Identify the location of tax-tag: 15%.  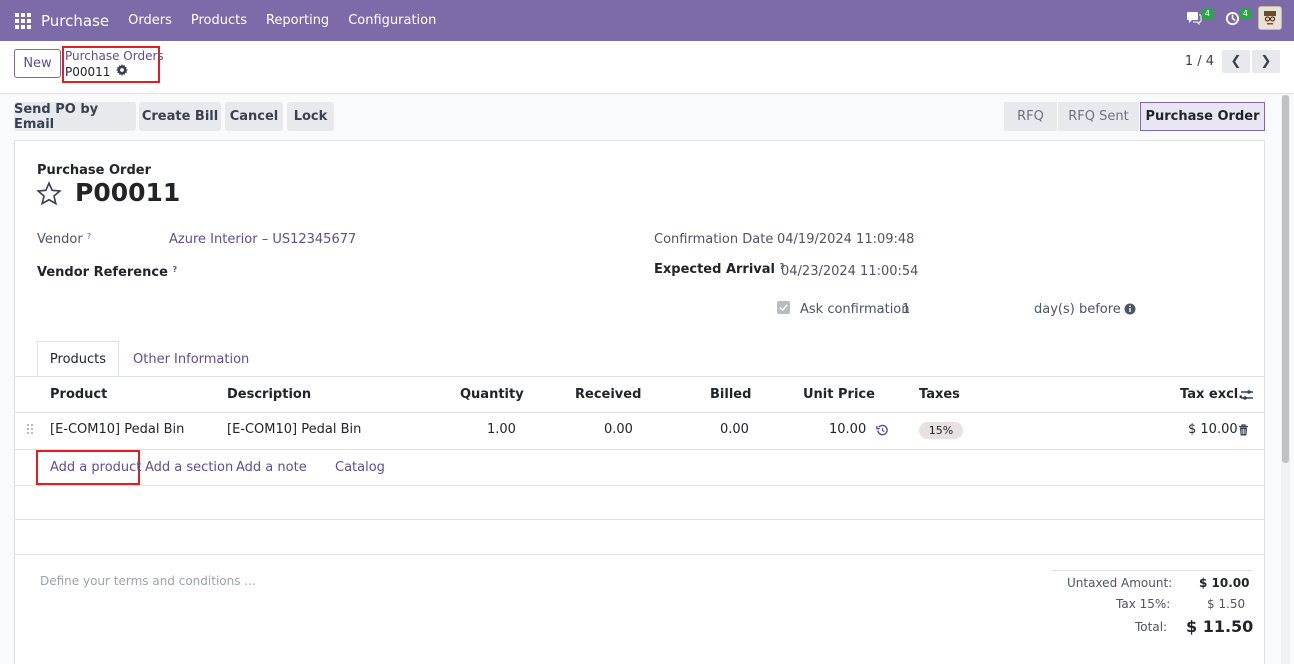
(941, 430).